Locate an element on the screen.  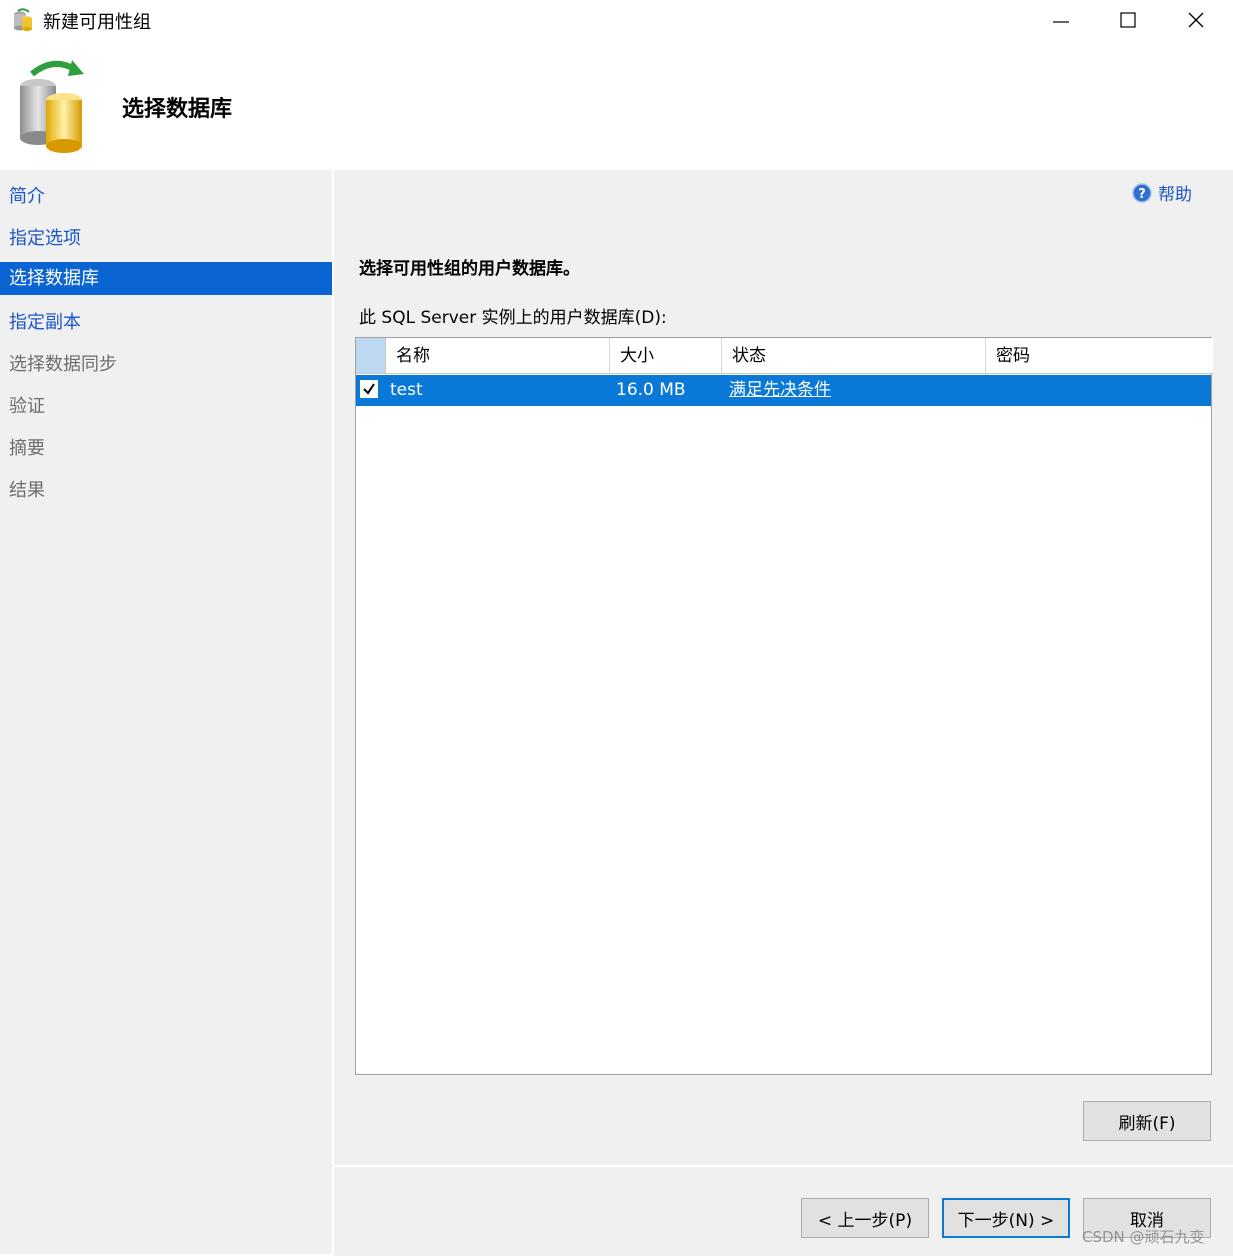
help-link: ? 帮助 is located at coordinates (1162, 192).